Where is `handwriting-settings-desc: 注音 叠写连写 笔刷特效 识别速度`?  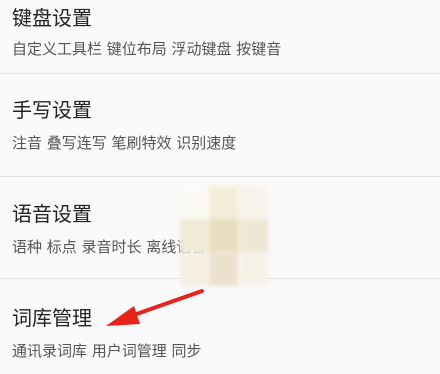
handwriting-settings-desc: 注音 叠写连写 笔刷特效 识别速度 is located at coordinates (124, 143).